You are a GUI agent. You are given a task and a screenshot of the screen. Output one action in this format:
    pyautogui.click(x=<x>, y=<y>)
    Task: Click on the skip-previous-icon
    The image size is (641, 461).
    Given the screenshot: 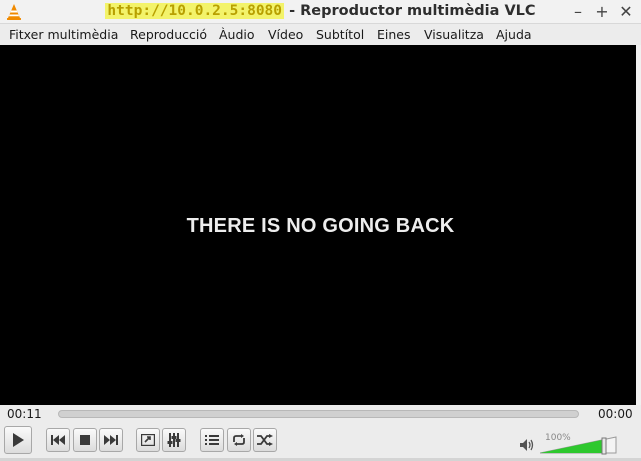 What is the action you would take?
    pyautogui.click(x=58, y=440)
    